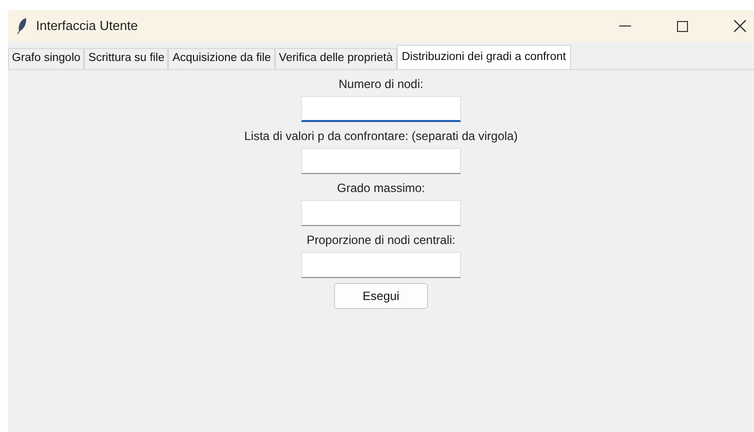 This screenshot has height=432, width=754. I want to click on window-title: Interfaccia Utente, so click(87, 26).